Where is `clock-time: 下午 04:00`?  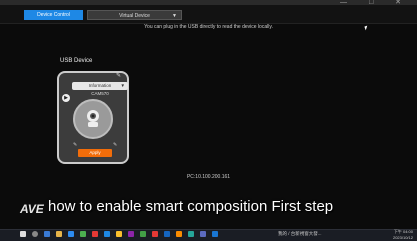 clock-time: 下午 04:00 is located at coordinates (403, 231).